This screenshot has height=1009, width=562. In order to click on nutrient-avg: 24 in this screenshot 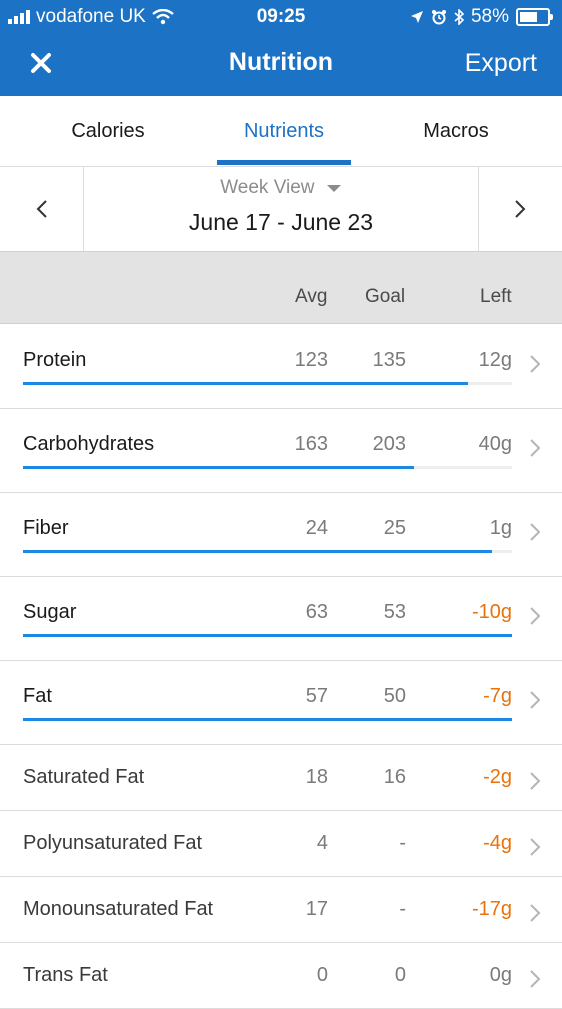, I will do `click(316, 528)`.